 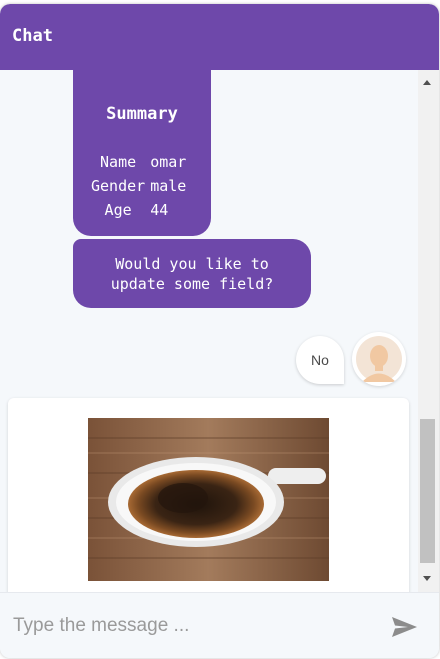 I want to click on summary-row-age: Age 44, so click(x=139, y=210).